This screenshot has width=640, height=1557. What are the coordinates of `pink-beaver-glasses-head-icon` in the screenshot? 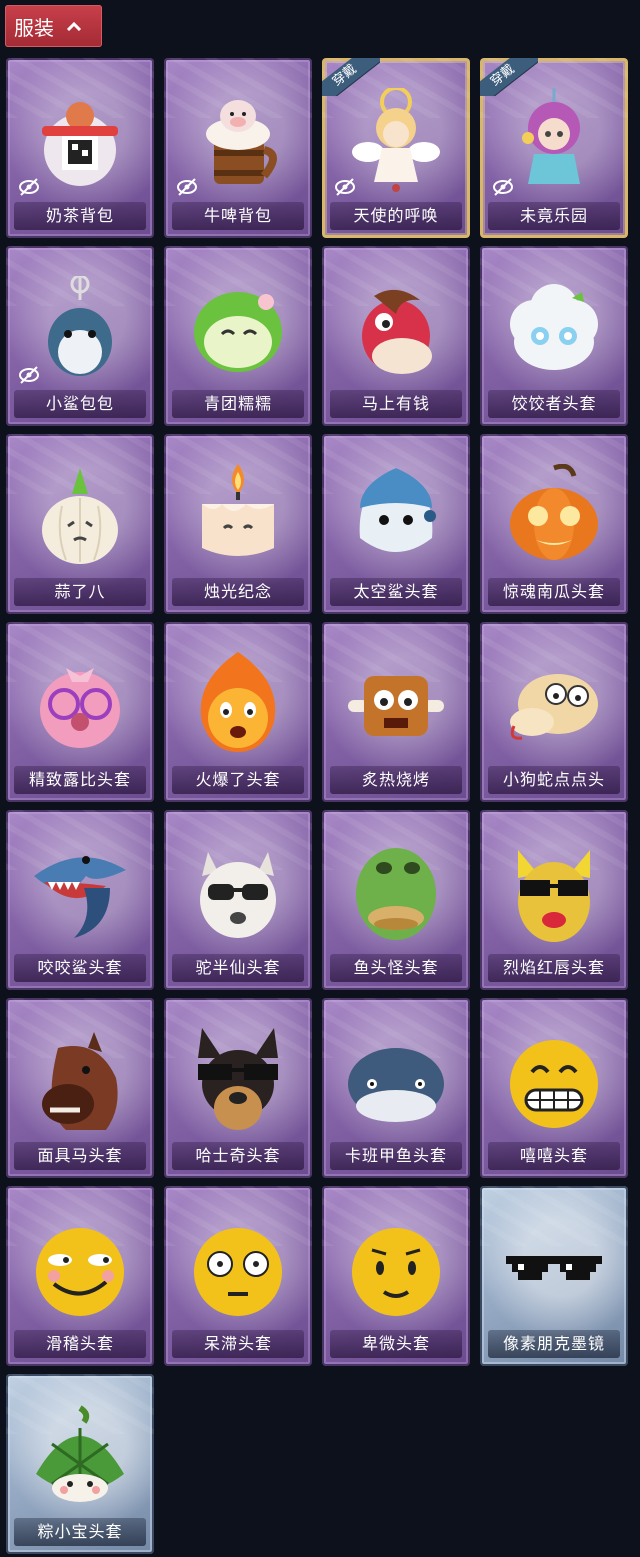 It's located at (80, 708).